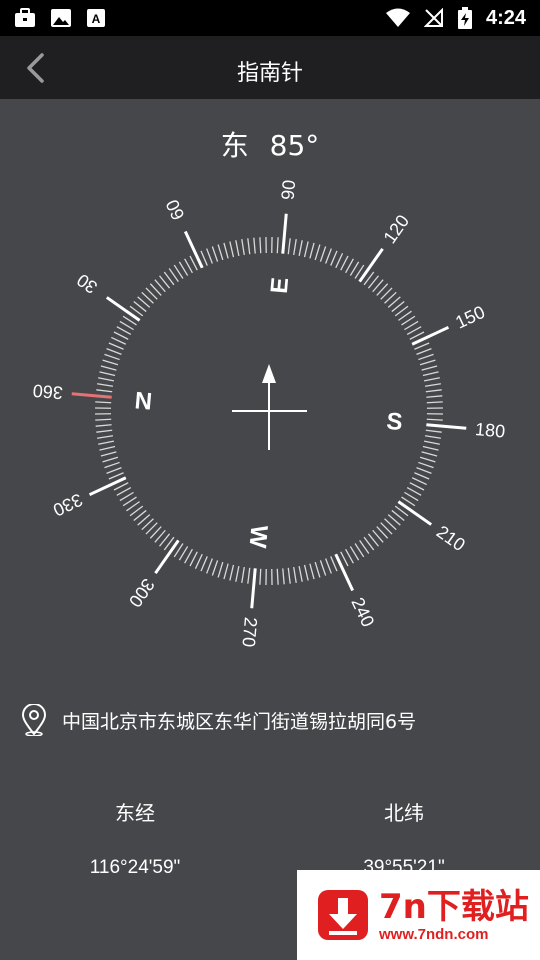 The width and height of the screenshot is (540, 960). Describe the element at coordinates (96, 18) in the screenshot. I see `font-a-icon: A` at that location.